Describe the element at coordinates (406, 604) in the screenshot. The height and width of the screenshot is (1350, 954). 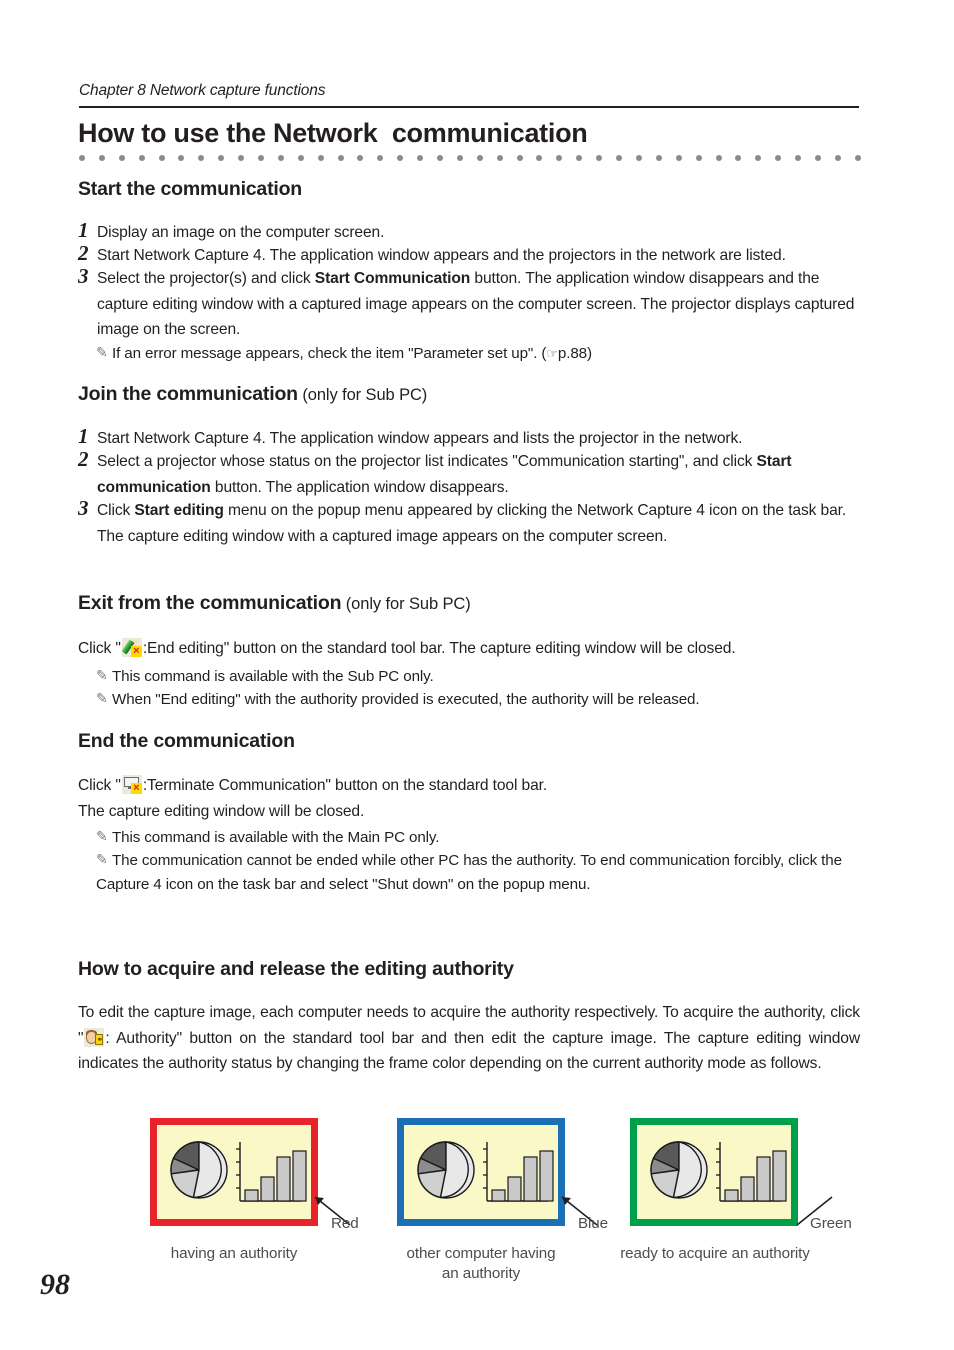
I see `heading-exit-communication-sub: (only for Sub PC)` at that location.